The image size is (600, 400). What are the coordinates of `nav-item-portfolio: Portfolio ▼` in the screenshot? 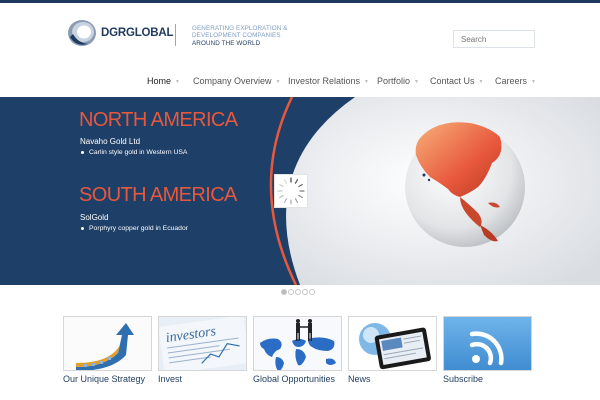 It's located at (398, 81).